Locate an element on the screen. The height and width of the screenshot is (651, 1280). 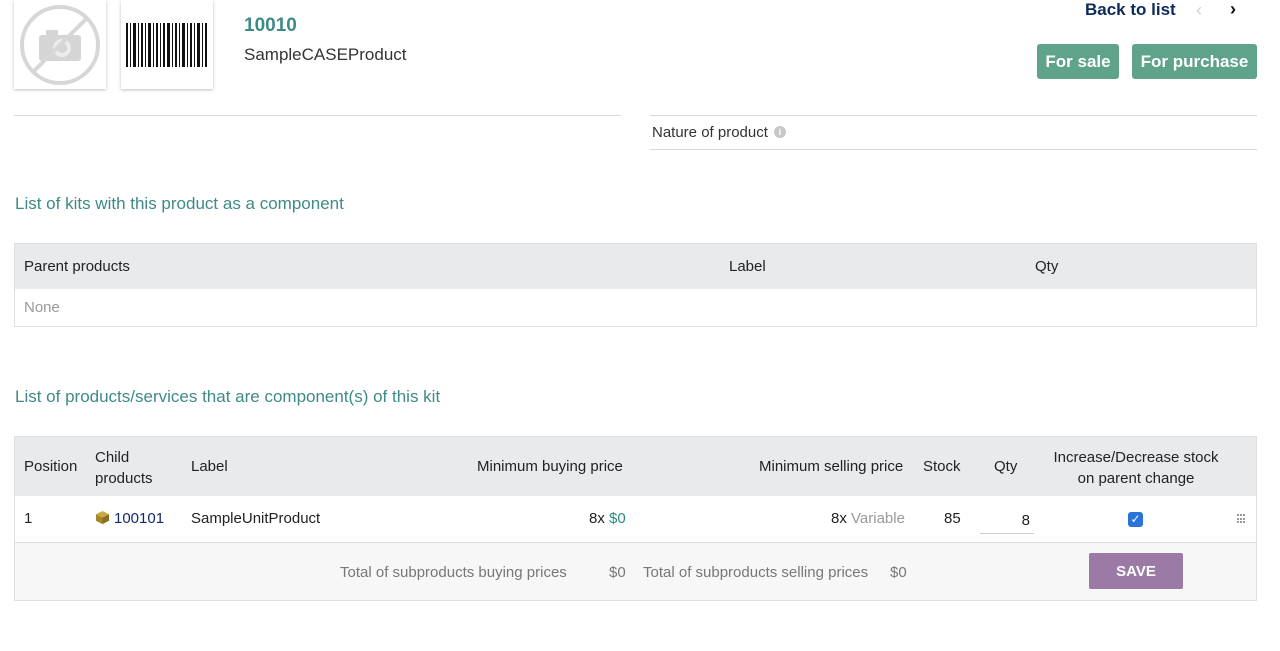
back-to-list-link: Back to list is located at coordinates (1130, 10).